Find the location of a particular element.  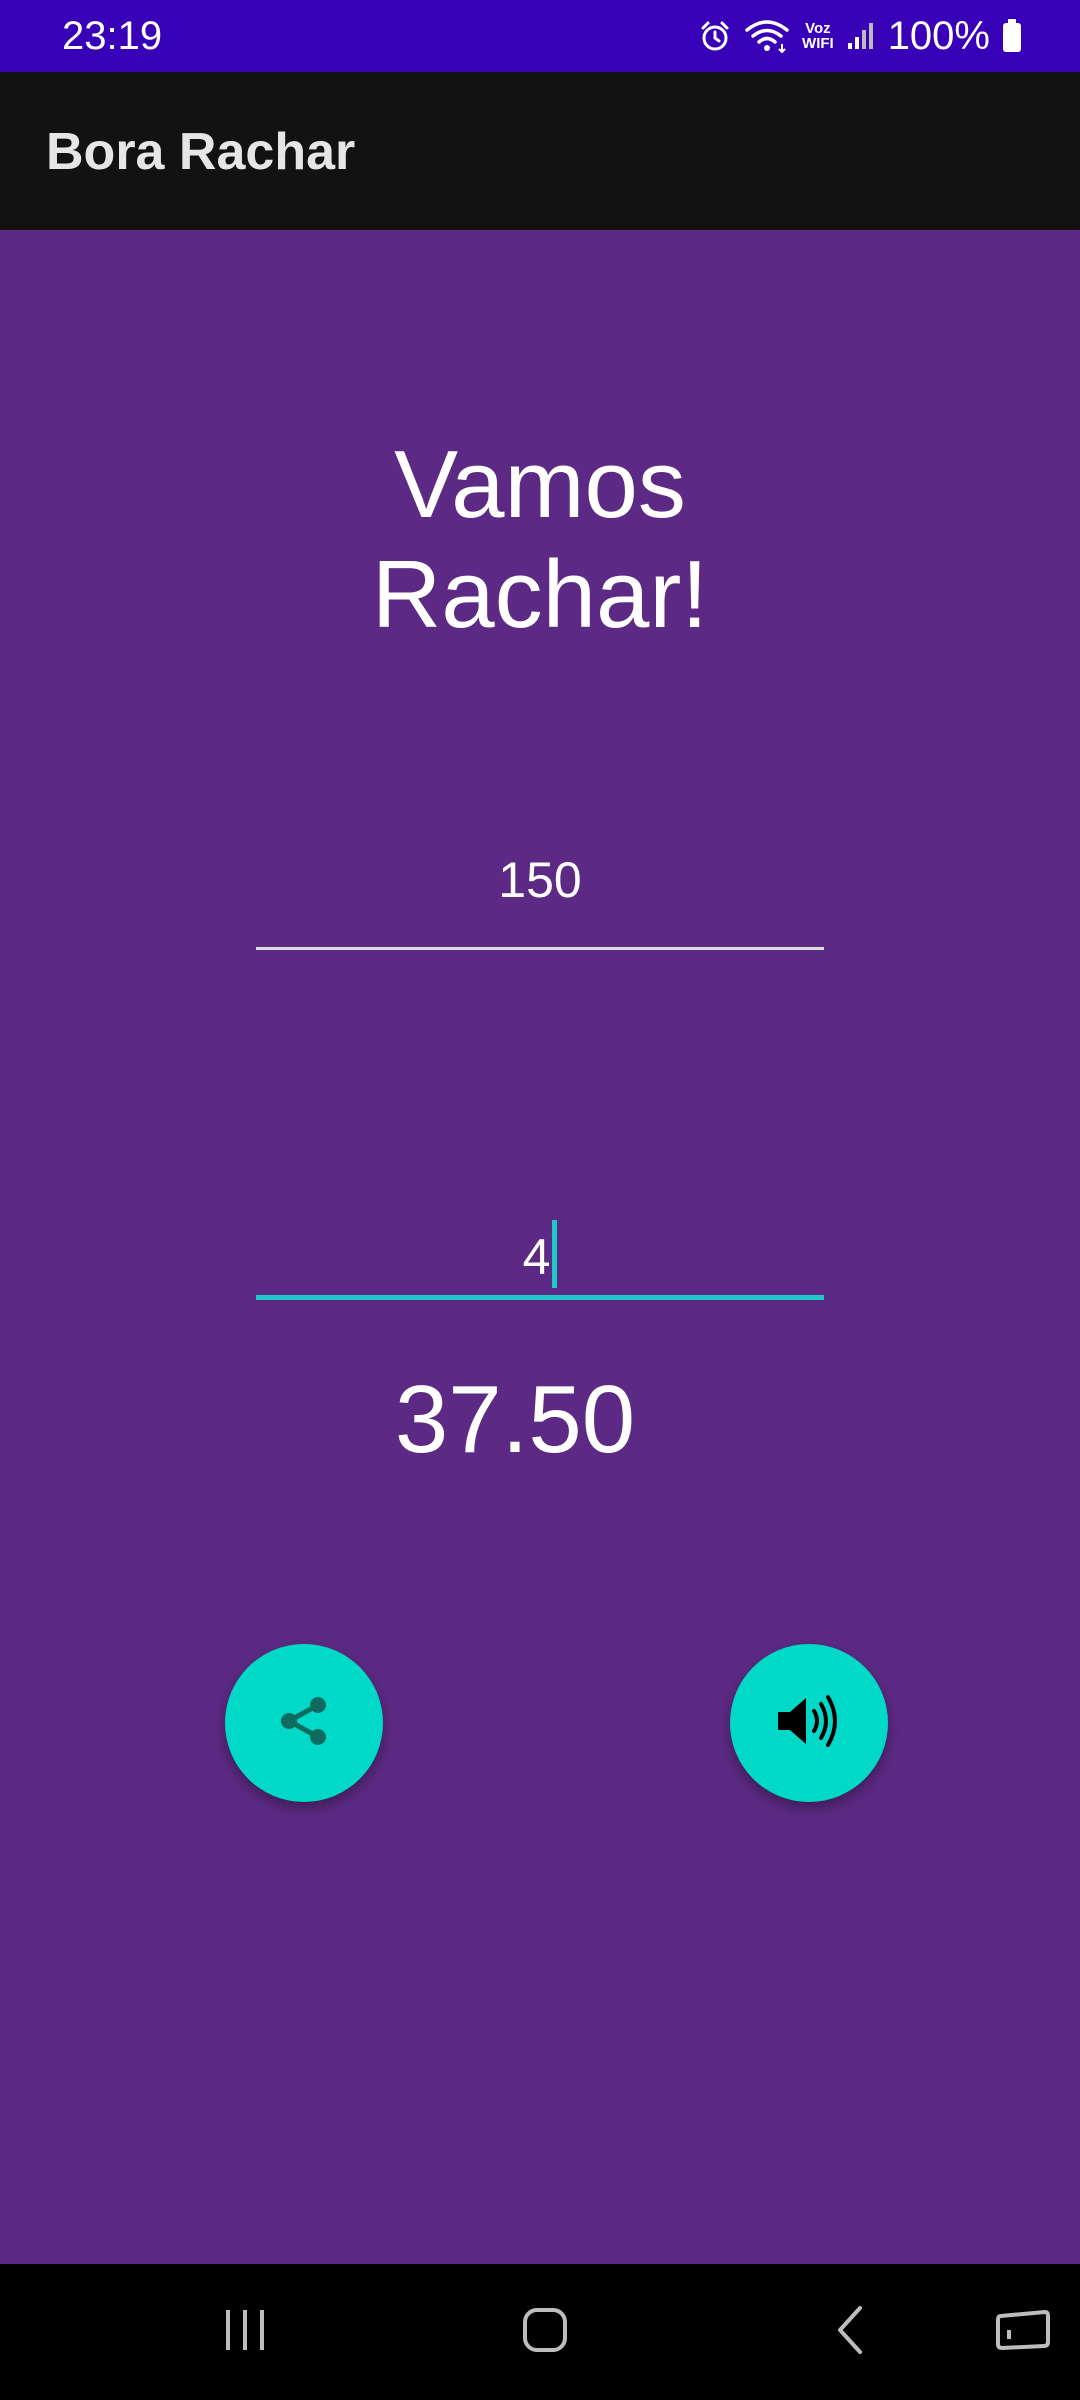

wifi-label: WIFI is located at coordinates (818, 43).